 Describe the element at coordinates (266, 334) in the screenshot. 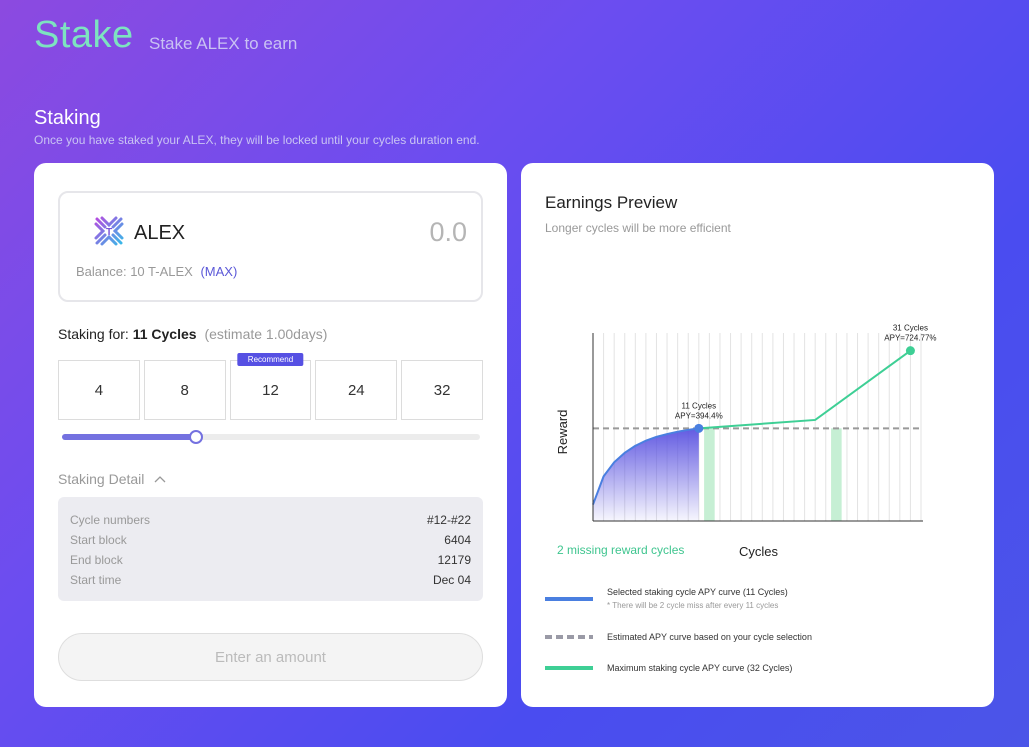

I see `staking-estimate: (estimate 1.00days)` at that location.